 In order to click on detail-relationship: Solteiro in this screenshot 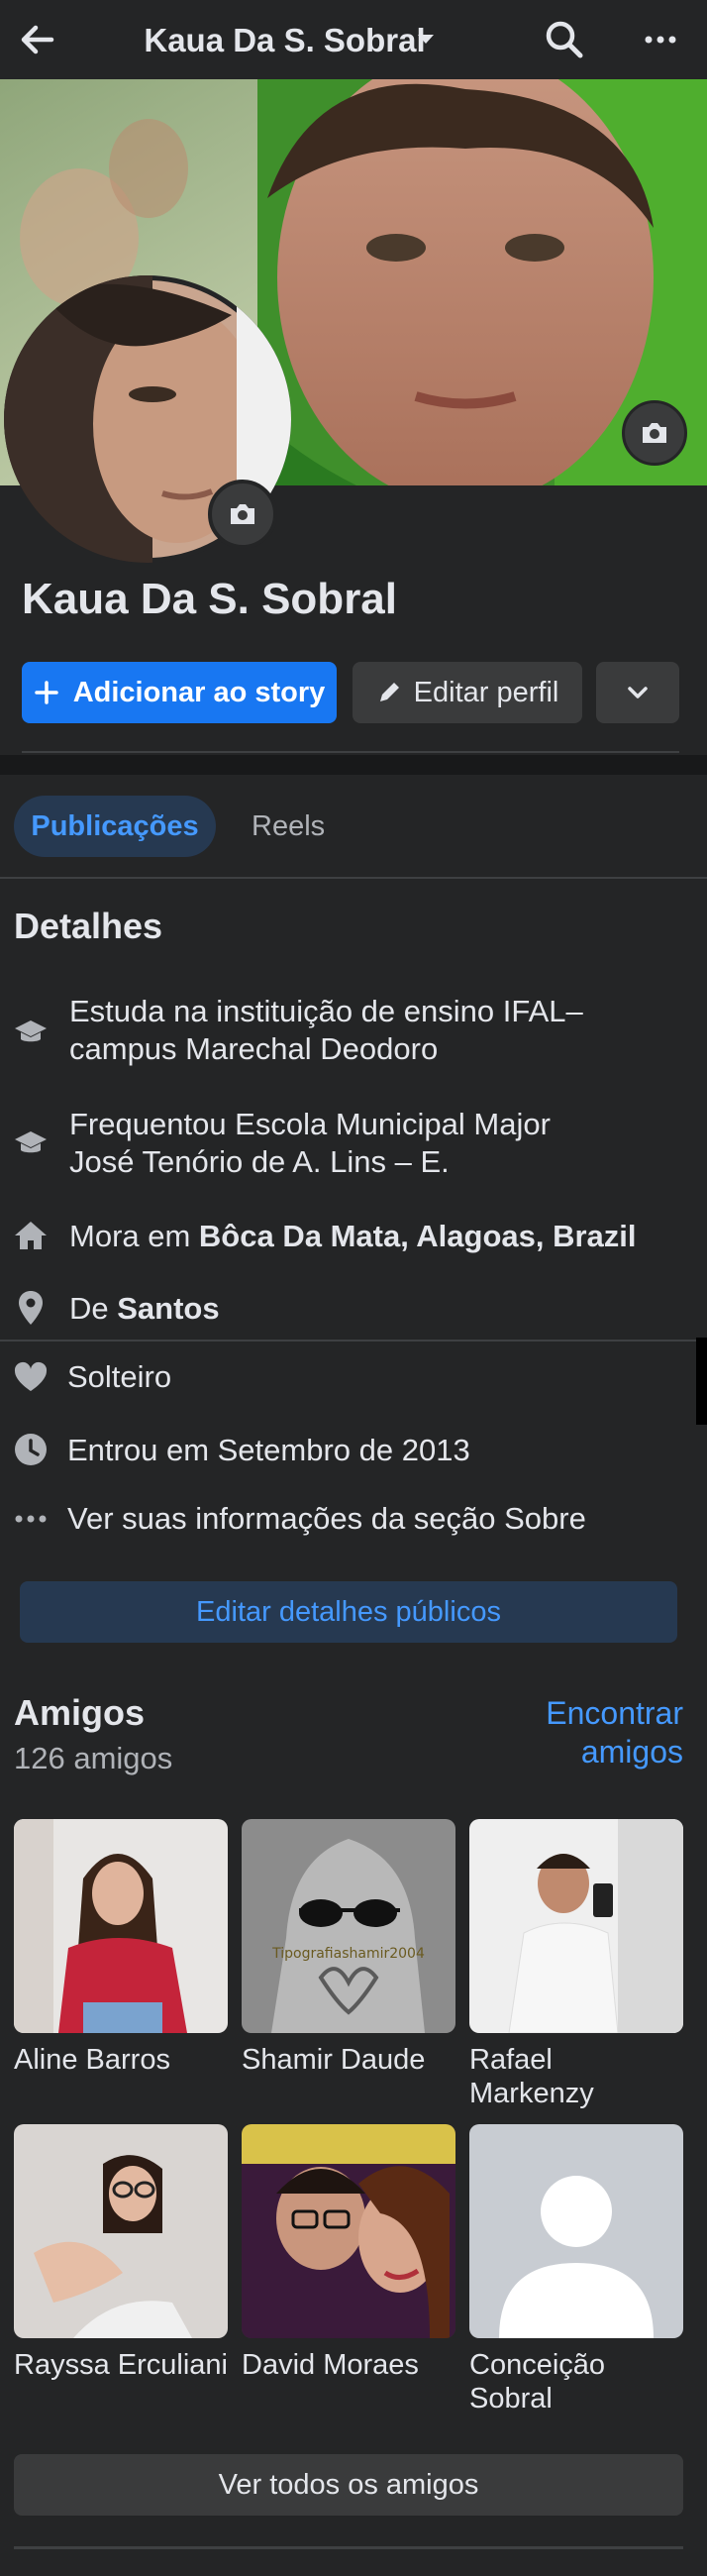, I will do `click(119, 1377)`.